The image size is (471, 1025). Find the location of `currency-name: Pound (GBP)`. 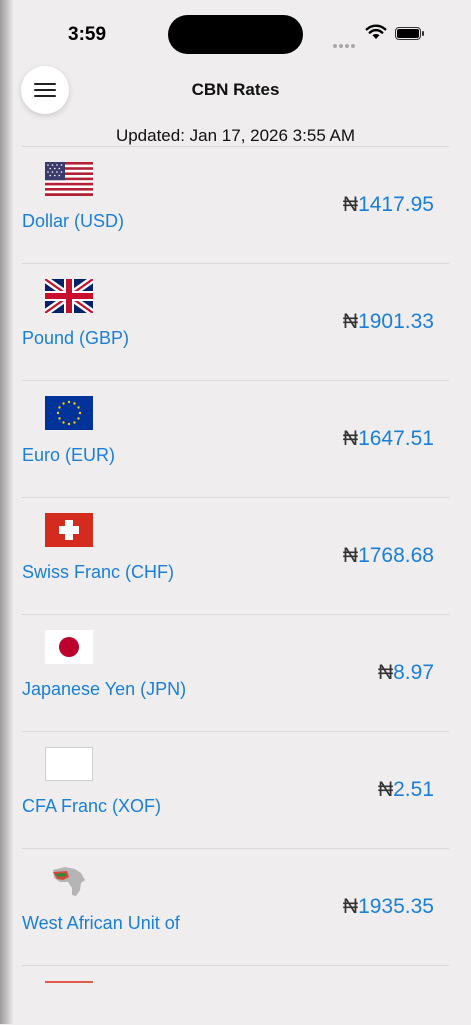

currency-name: Pound (GBP) is located at coordinates (76, 338).